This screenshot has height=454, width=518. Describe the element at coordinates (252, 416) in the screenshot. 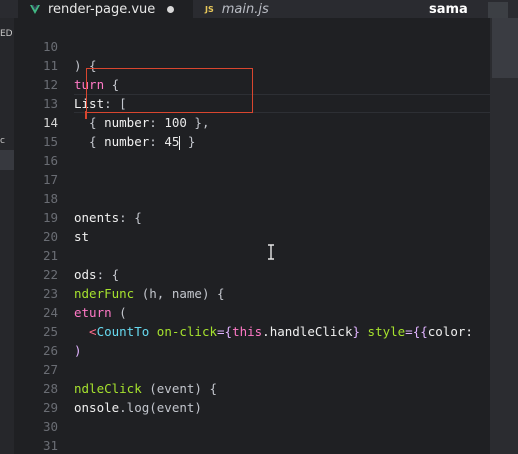

I see `code-line: 30` at that location.